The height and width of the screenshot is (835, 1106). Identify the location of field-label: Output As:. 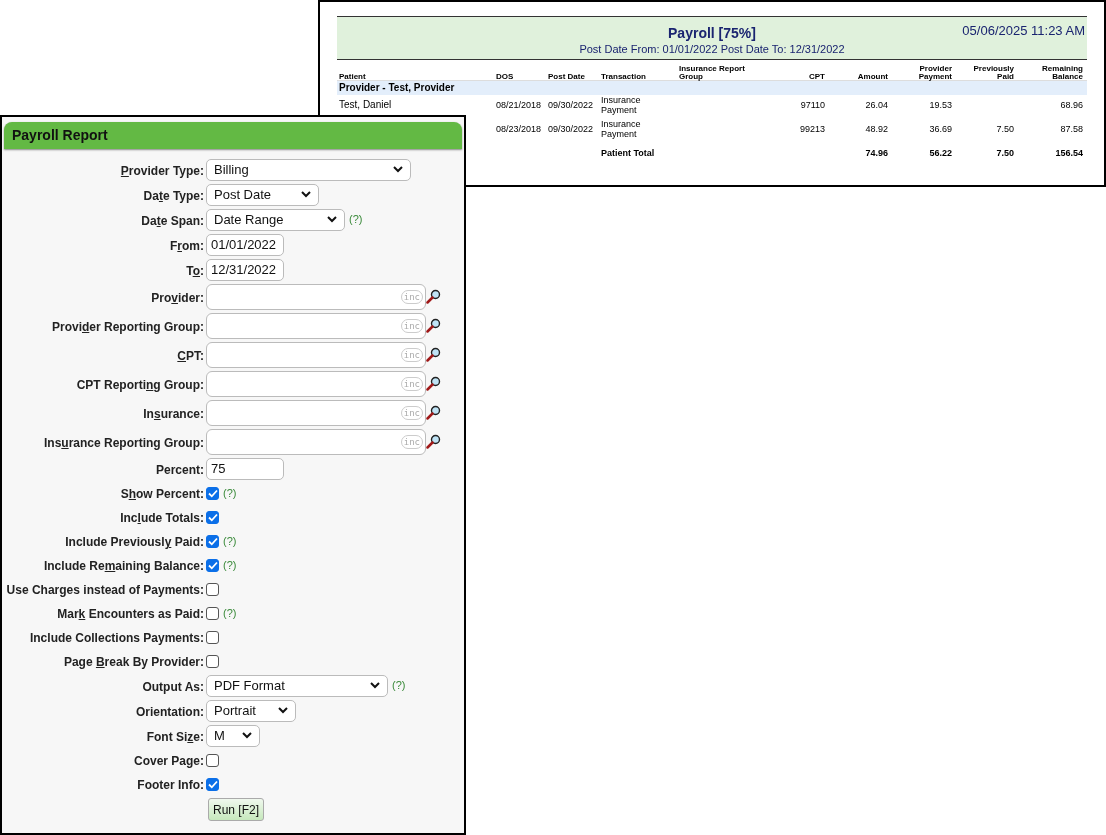
(173, 686).